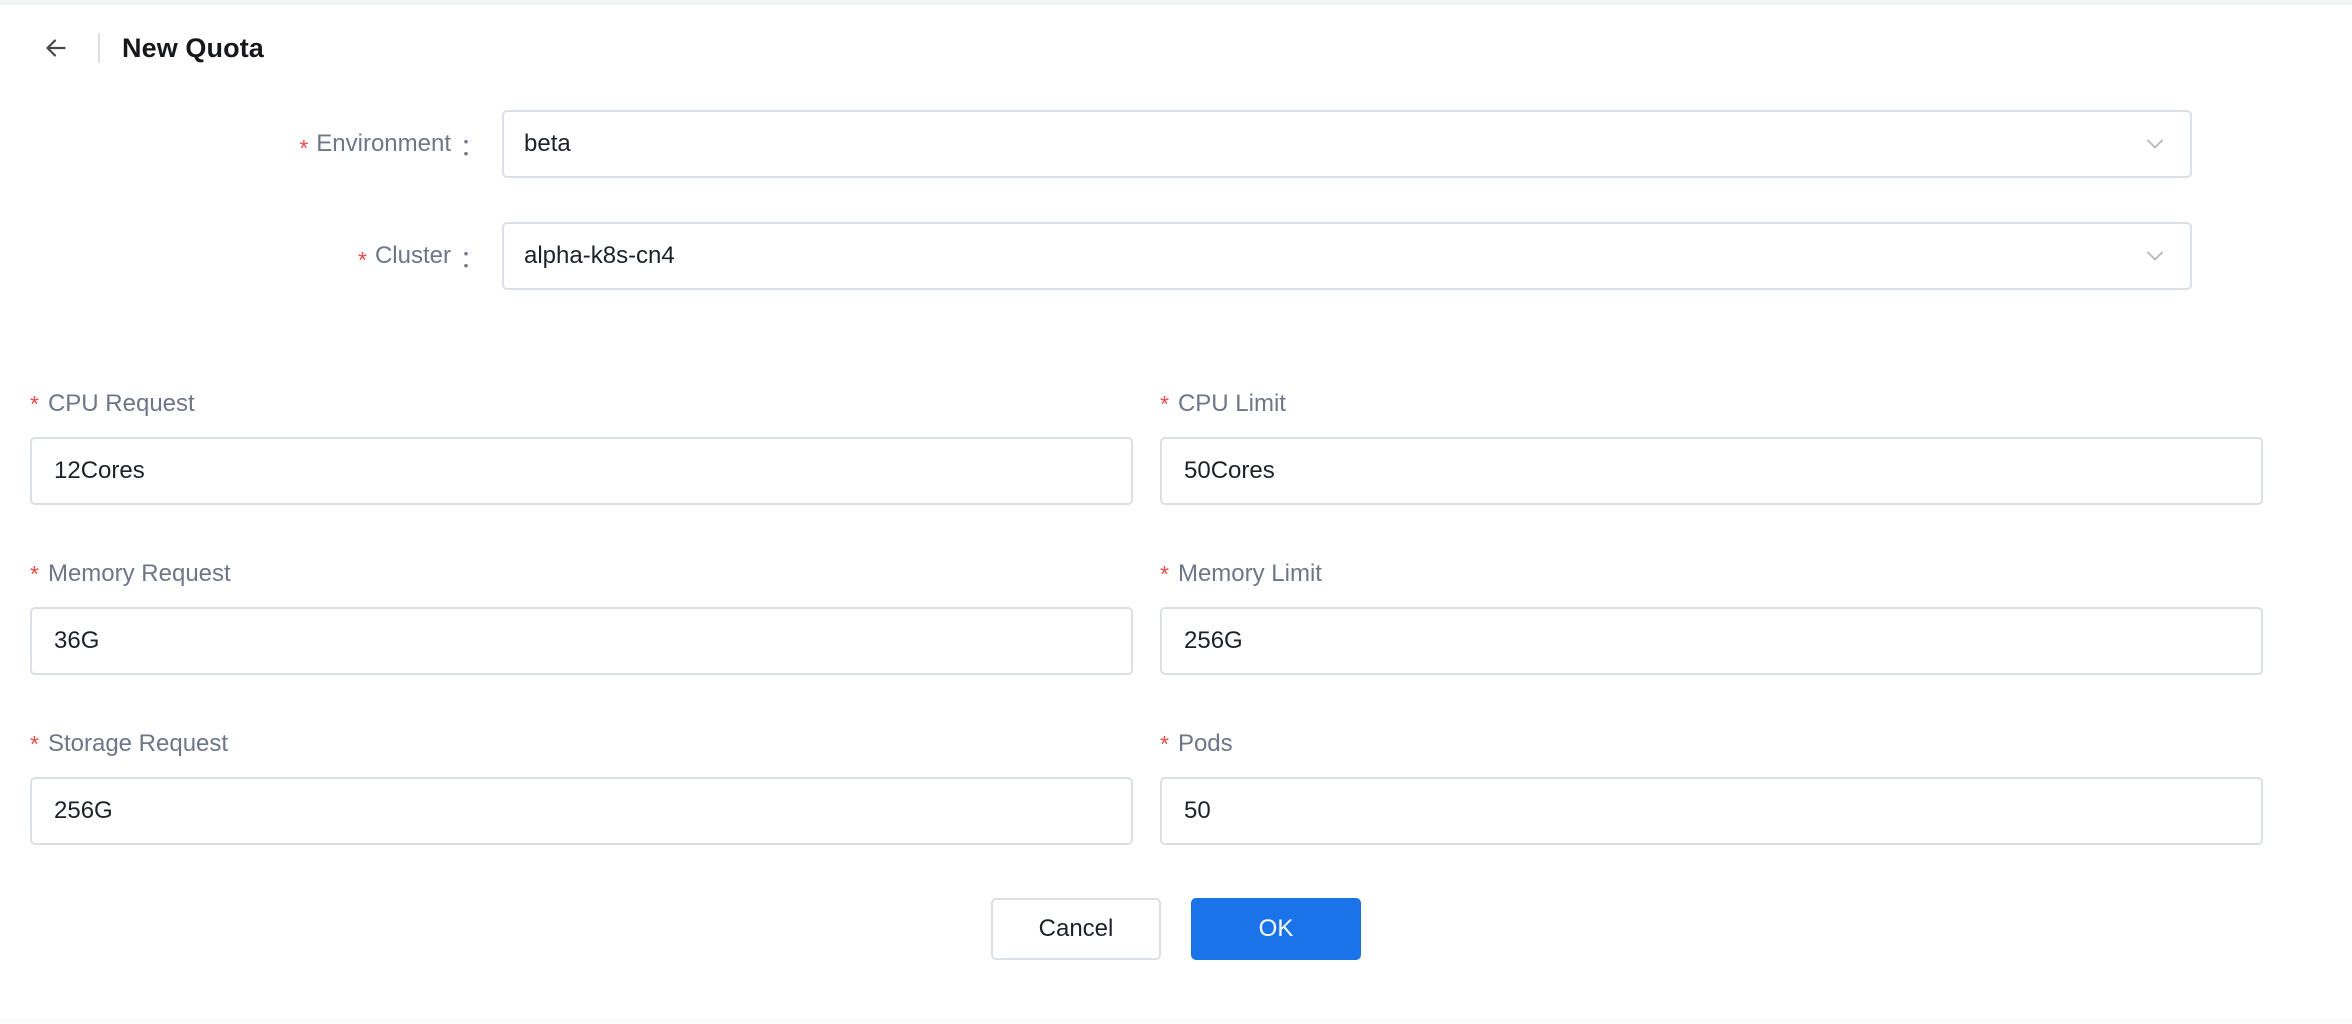  I want to click on back-button, so click(59, 48).